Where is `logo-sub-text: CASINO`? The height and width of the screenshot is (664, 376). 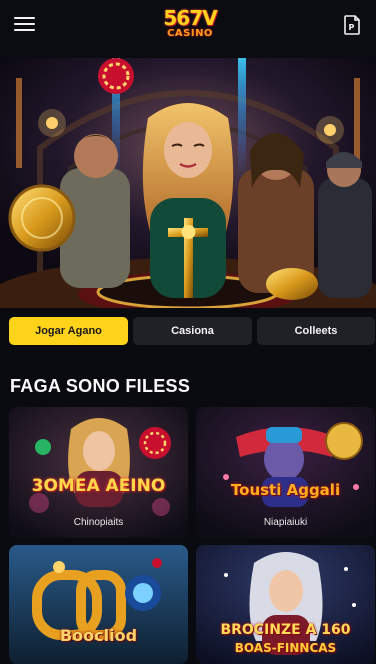
logo-sub-text: CASINO is located at coordinates (190, 33).